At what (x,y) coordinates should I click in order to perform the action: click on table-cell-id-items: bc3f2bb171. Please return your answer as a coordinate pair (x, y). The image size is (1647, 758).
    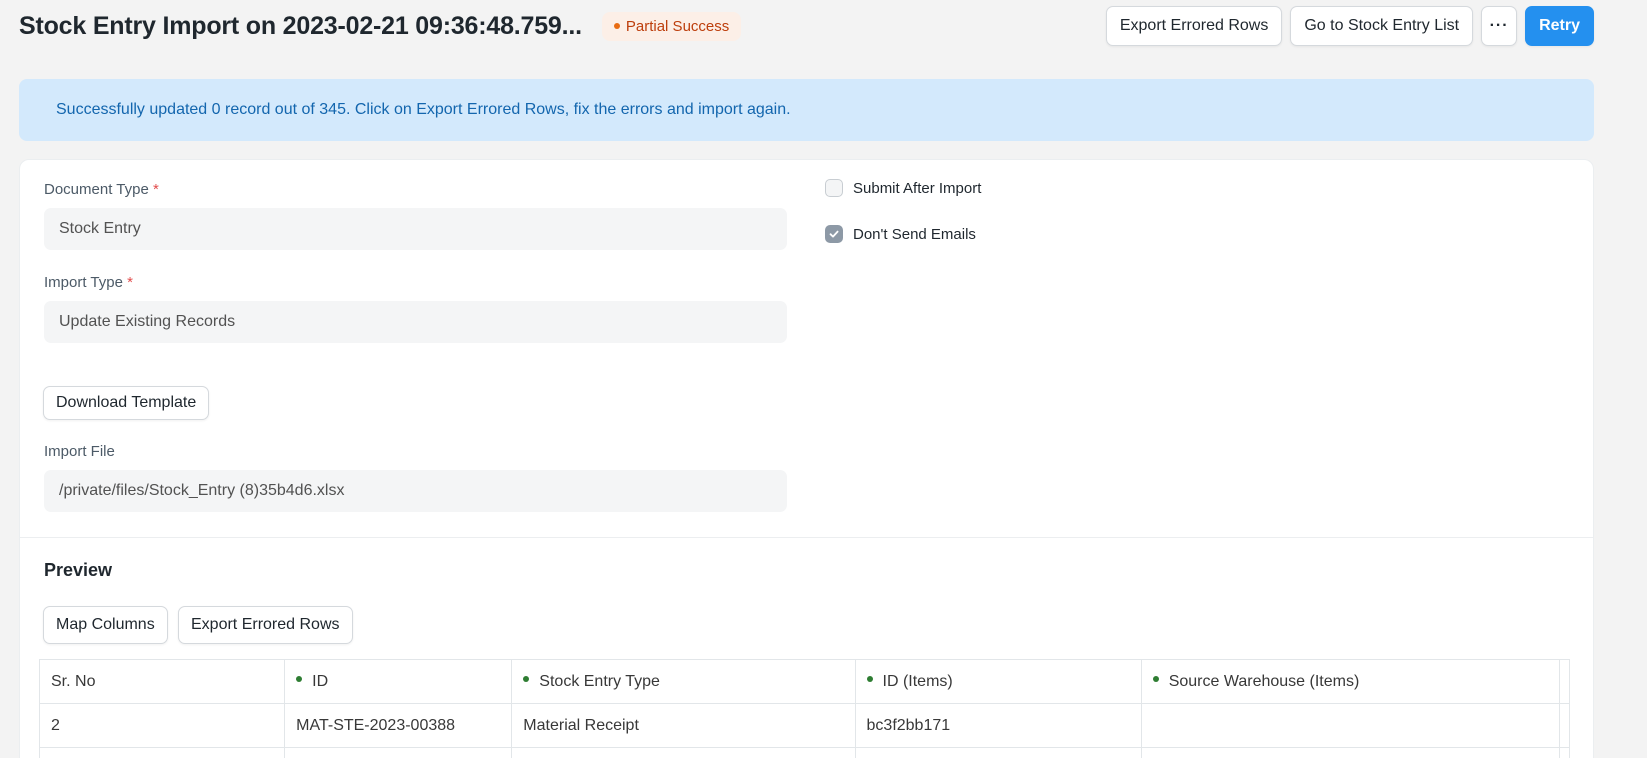
    Looking at the image, I should click on (998, 725).